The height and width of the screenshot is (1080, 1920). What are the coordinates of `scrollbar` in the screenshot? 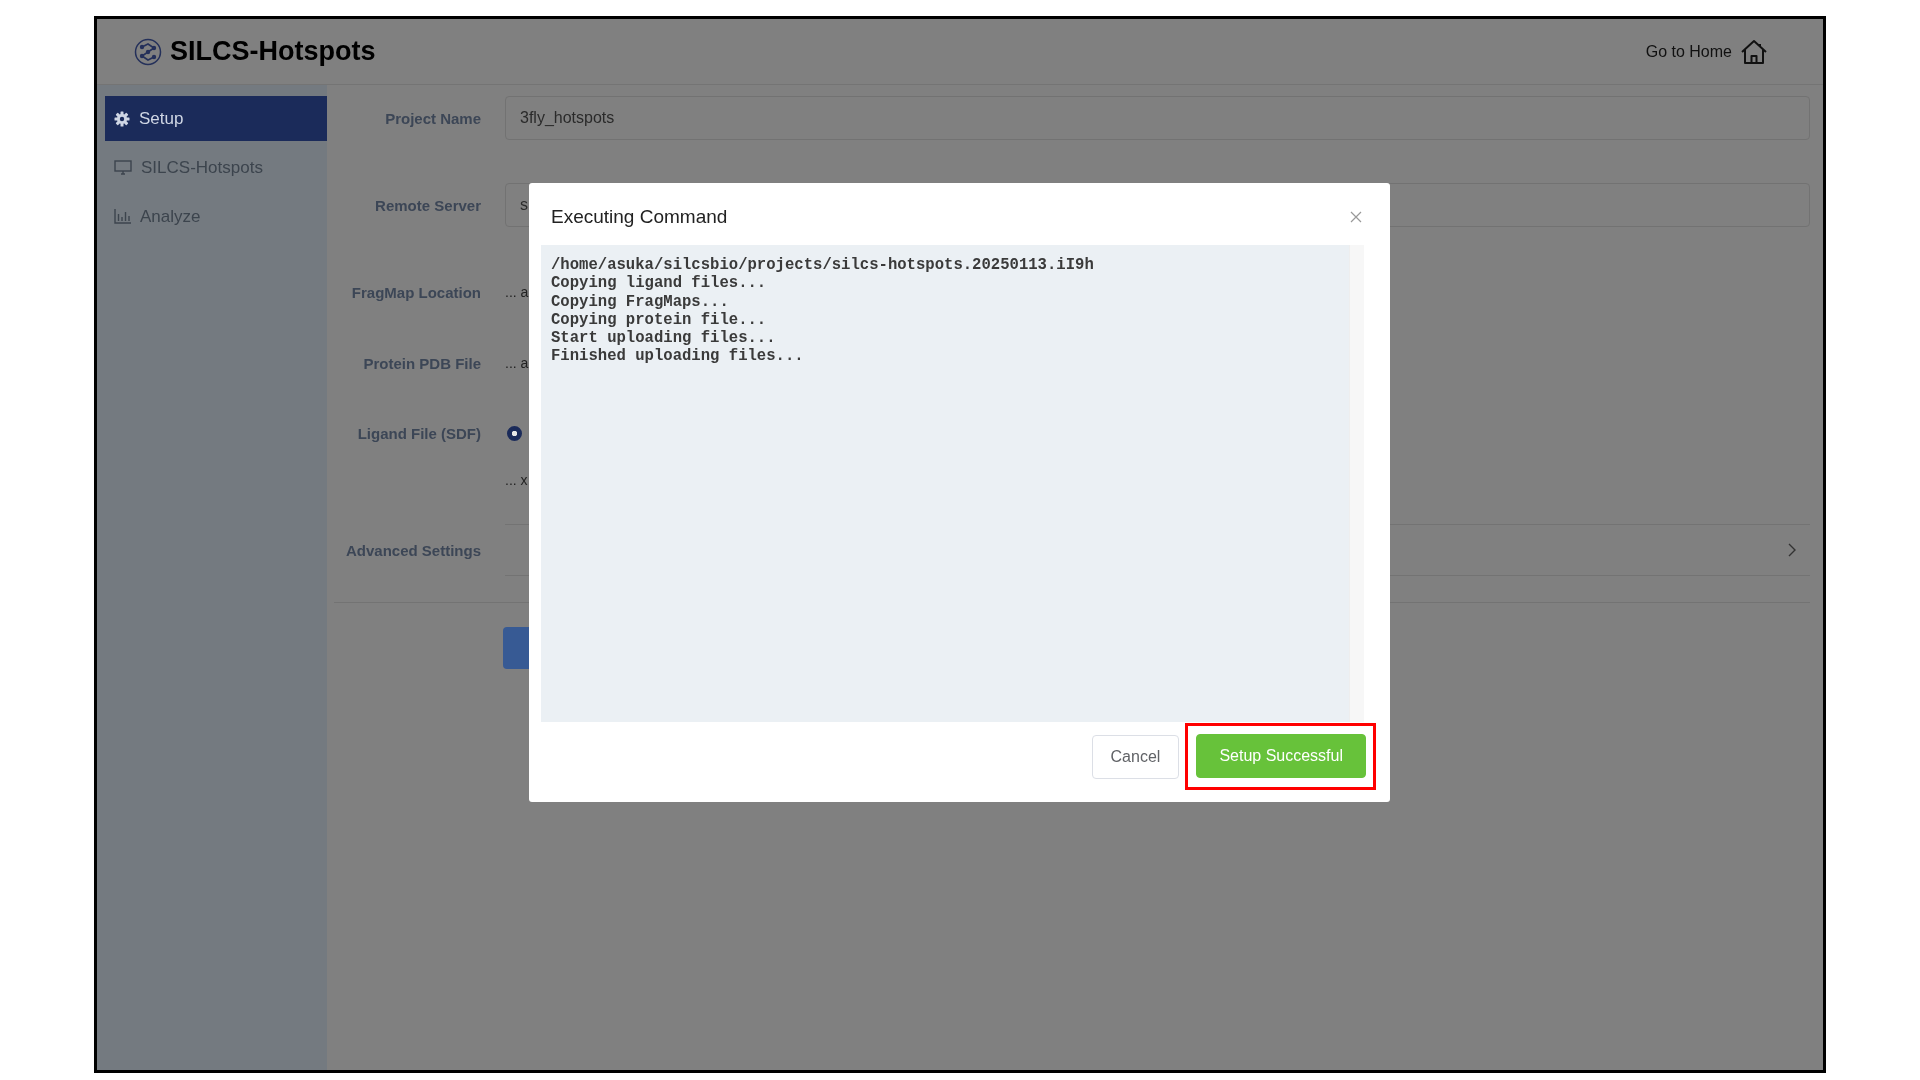 It's located at (1356, 483).